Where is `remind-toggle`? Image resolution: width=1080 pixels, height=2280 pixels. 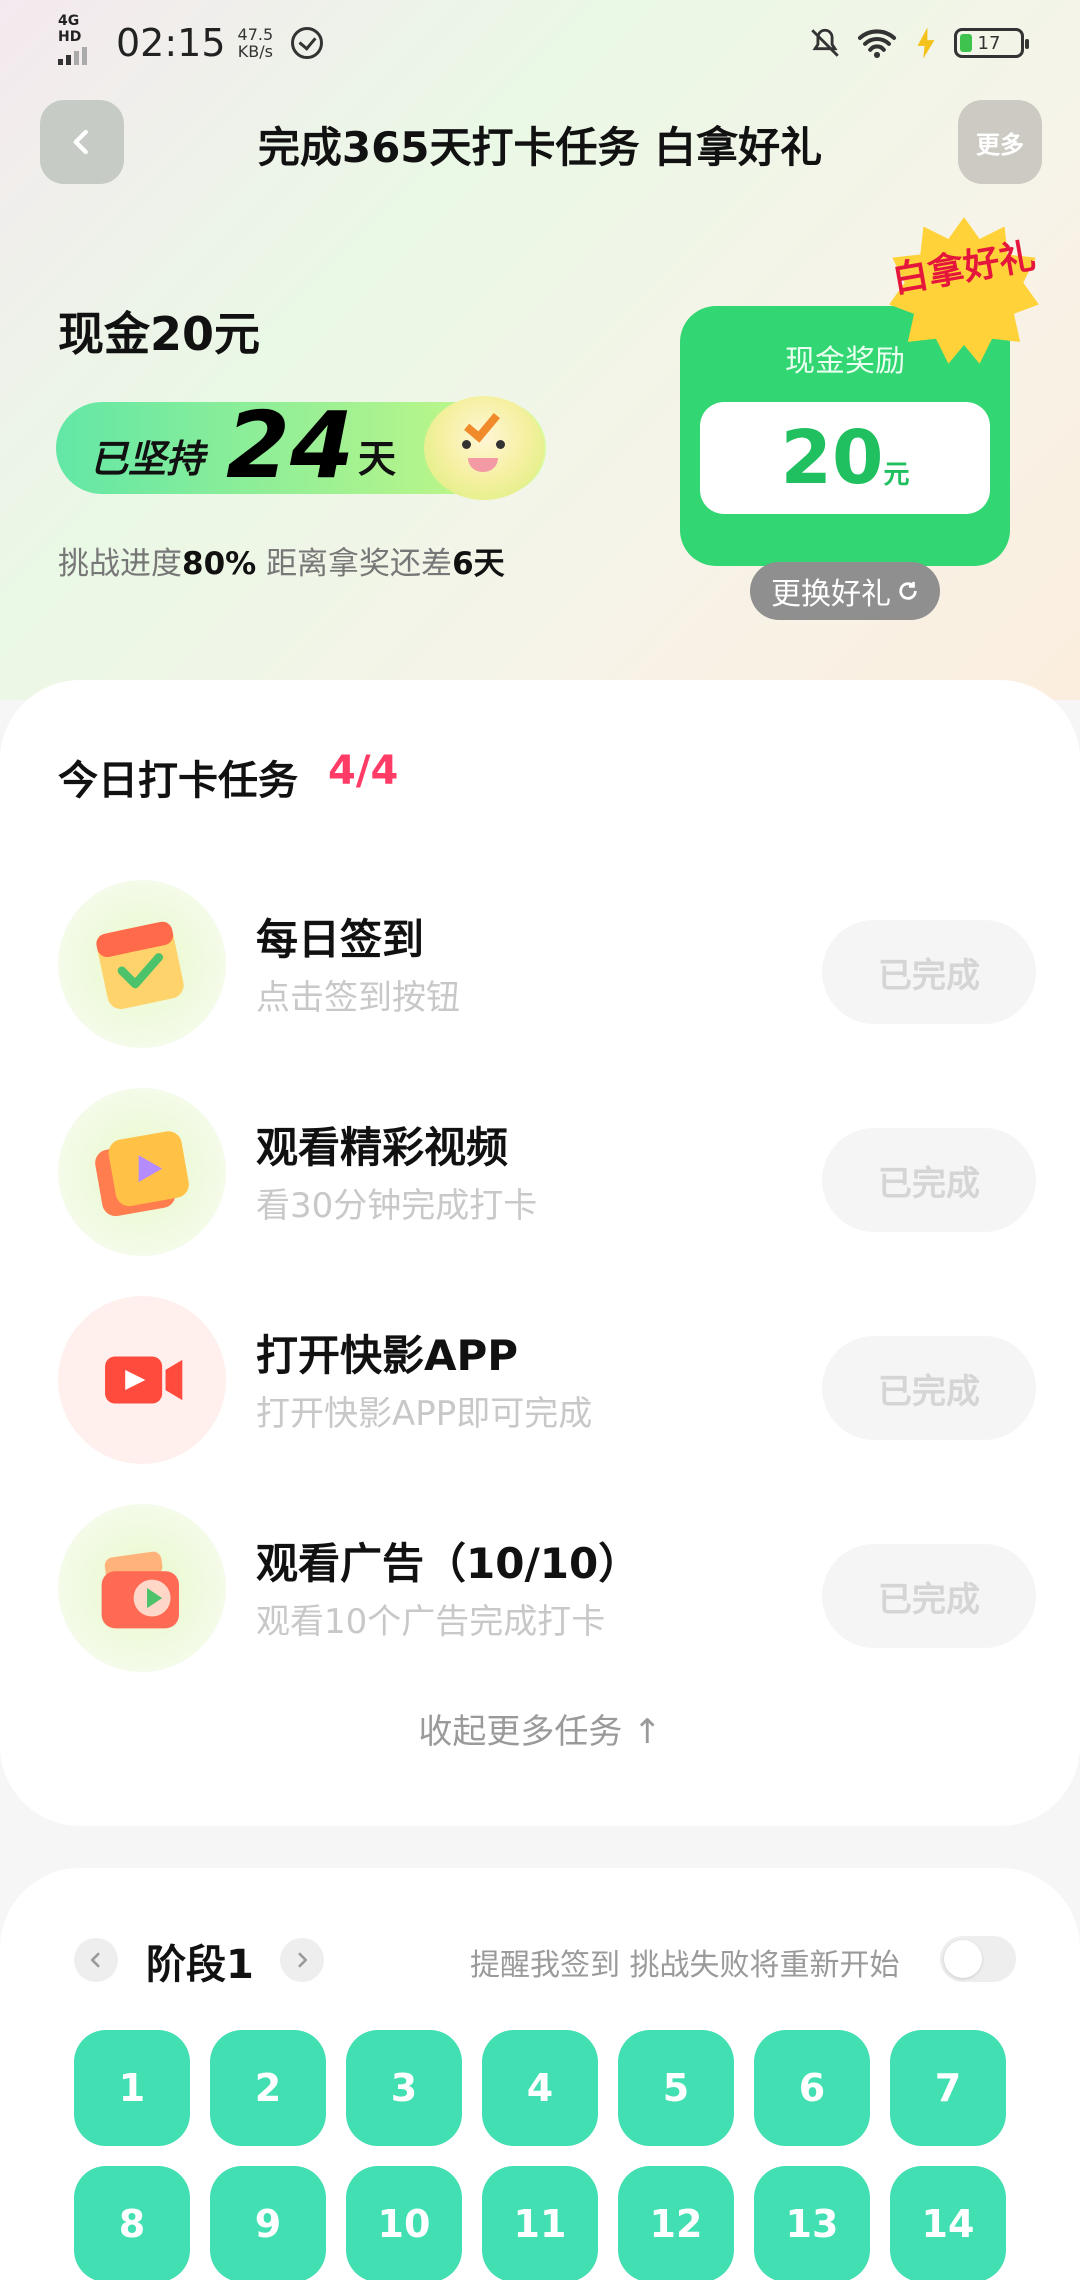 remind-toggle is located at coordinates (978, 1959).